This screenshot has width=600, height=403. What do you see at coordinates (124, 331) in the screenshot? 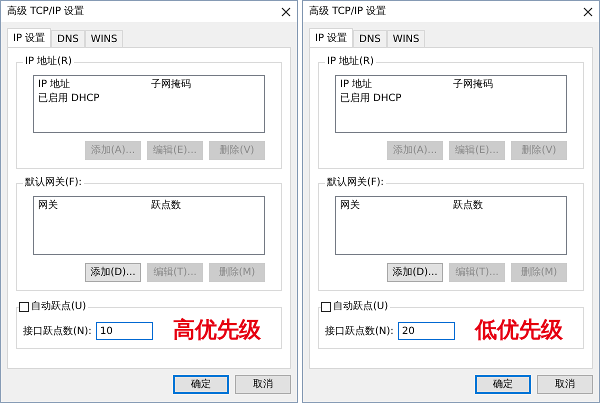
I see `metric-field: 10` at bounding box center [124, 331].